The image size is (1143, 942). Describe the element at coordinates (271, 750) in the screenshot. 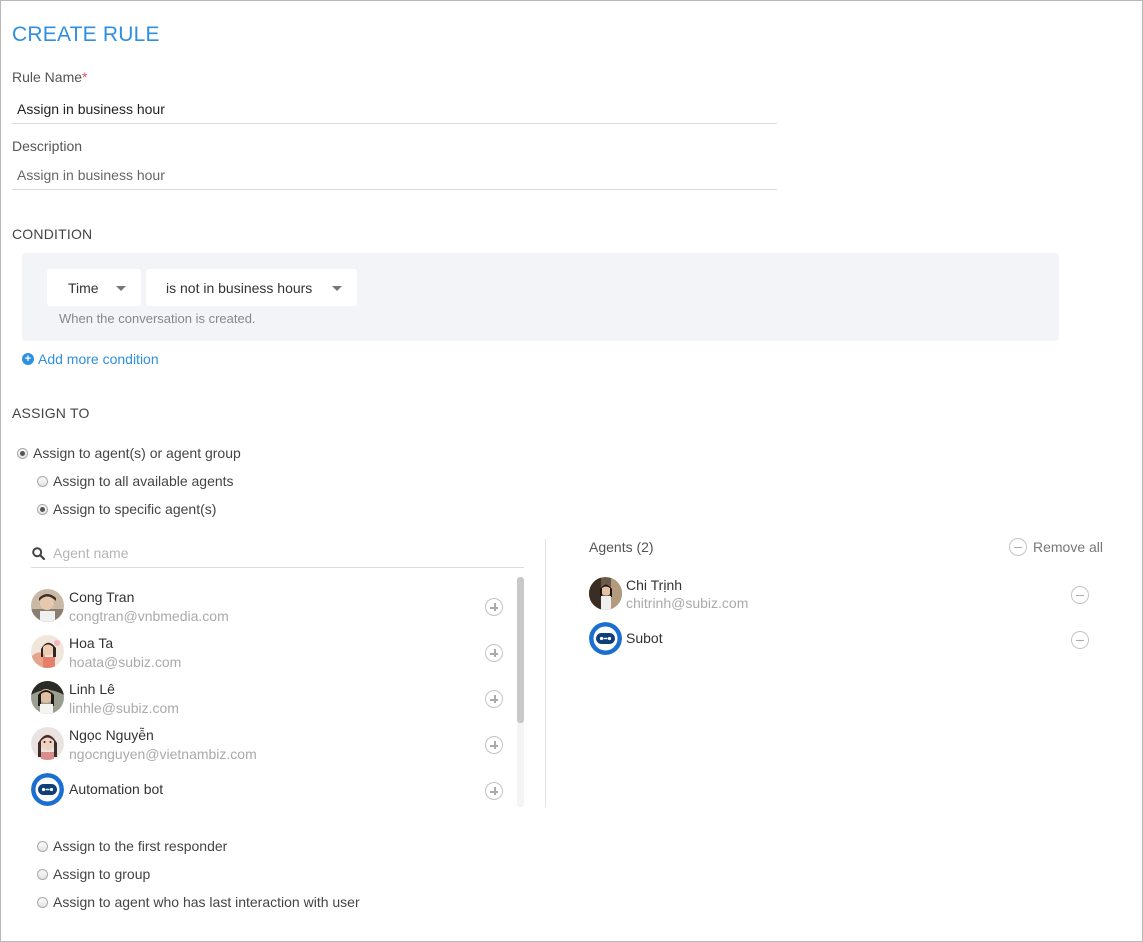

I see `list-item: Ngọc Nguyễn ngocnguyen@vietnambiz.com` at that location.